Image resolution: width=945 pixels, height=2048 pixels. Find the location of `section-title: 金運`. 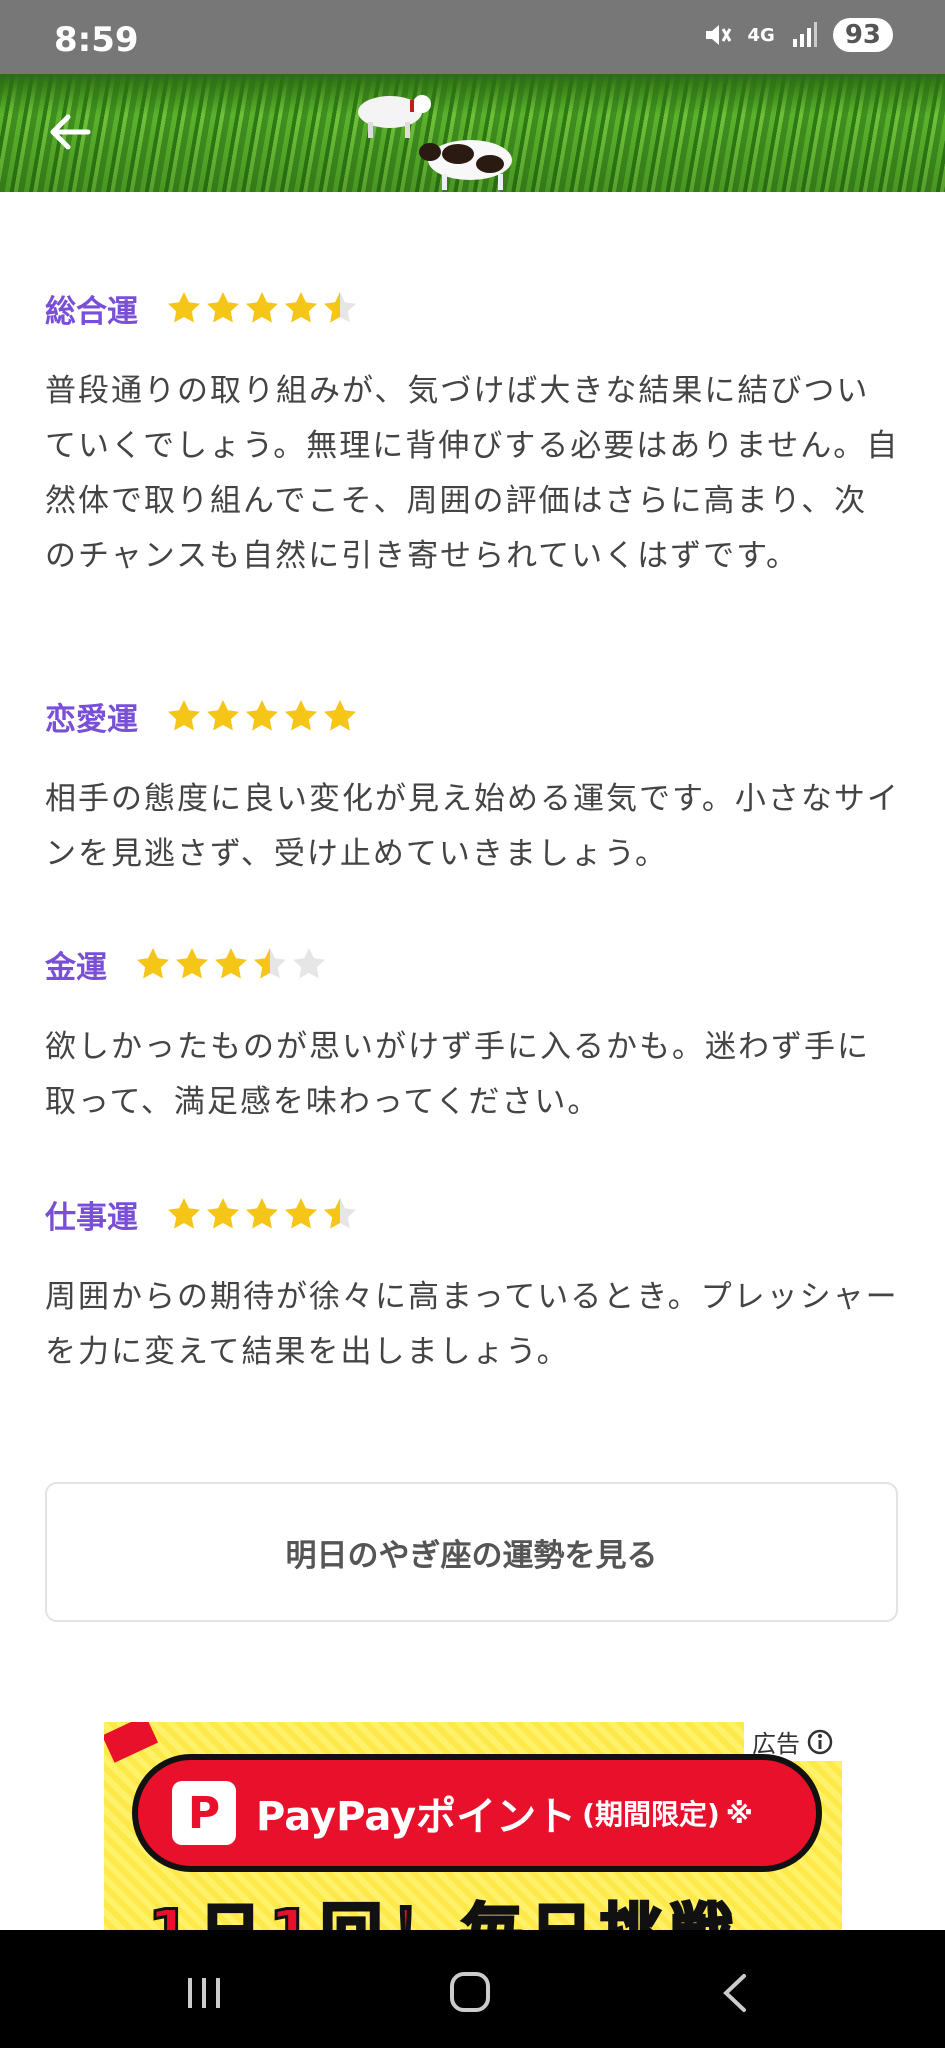

section-title: 金運 is located at coordinates (76, 967).